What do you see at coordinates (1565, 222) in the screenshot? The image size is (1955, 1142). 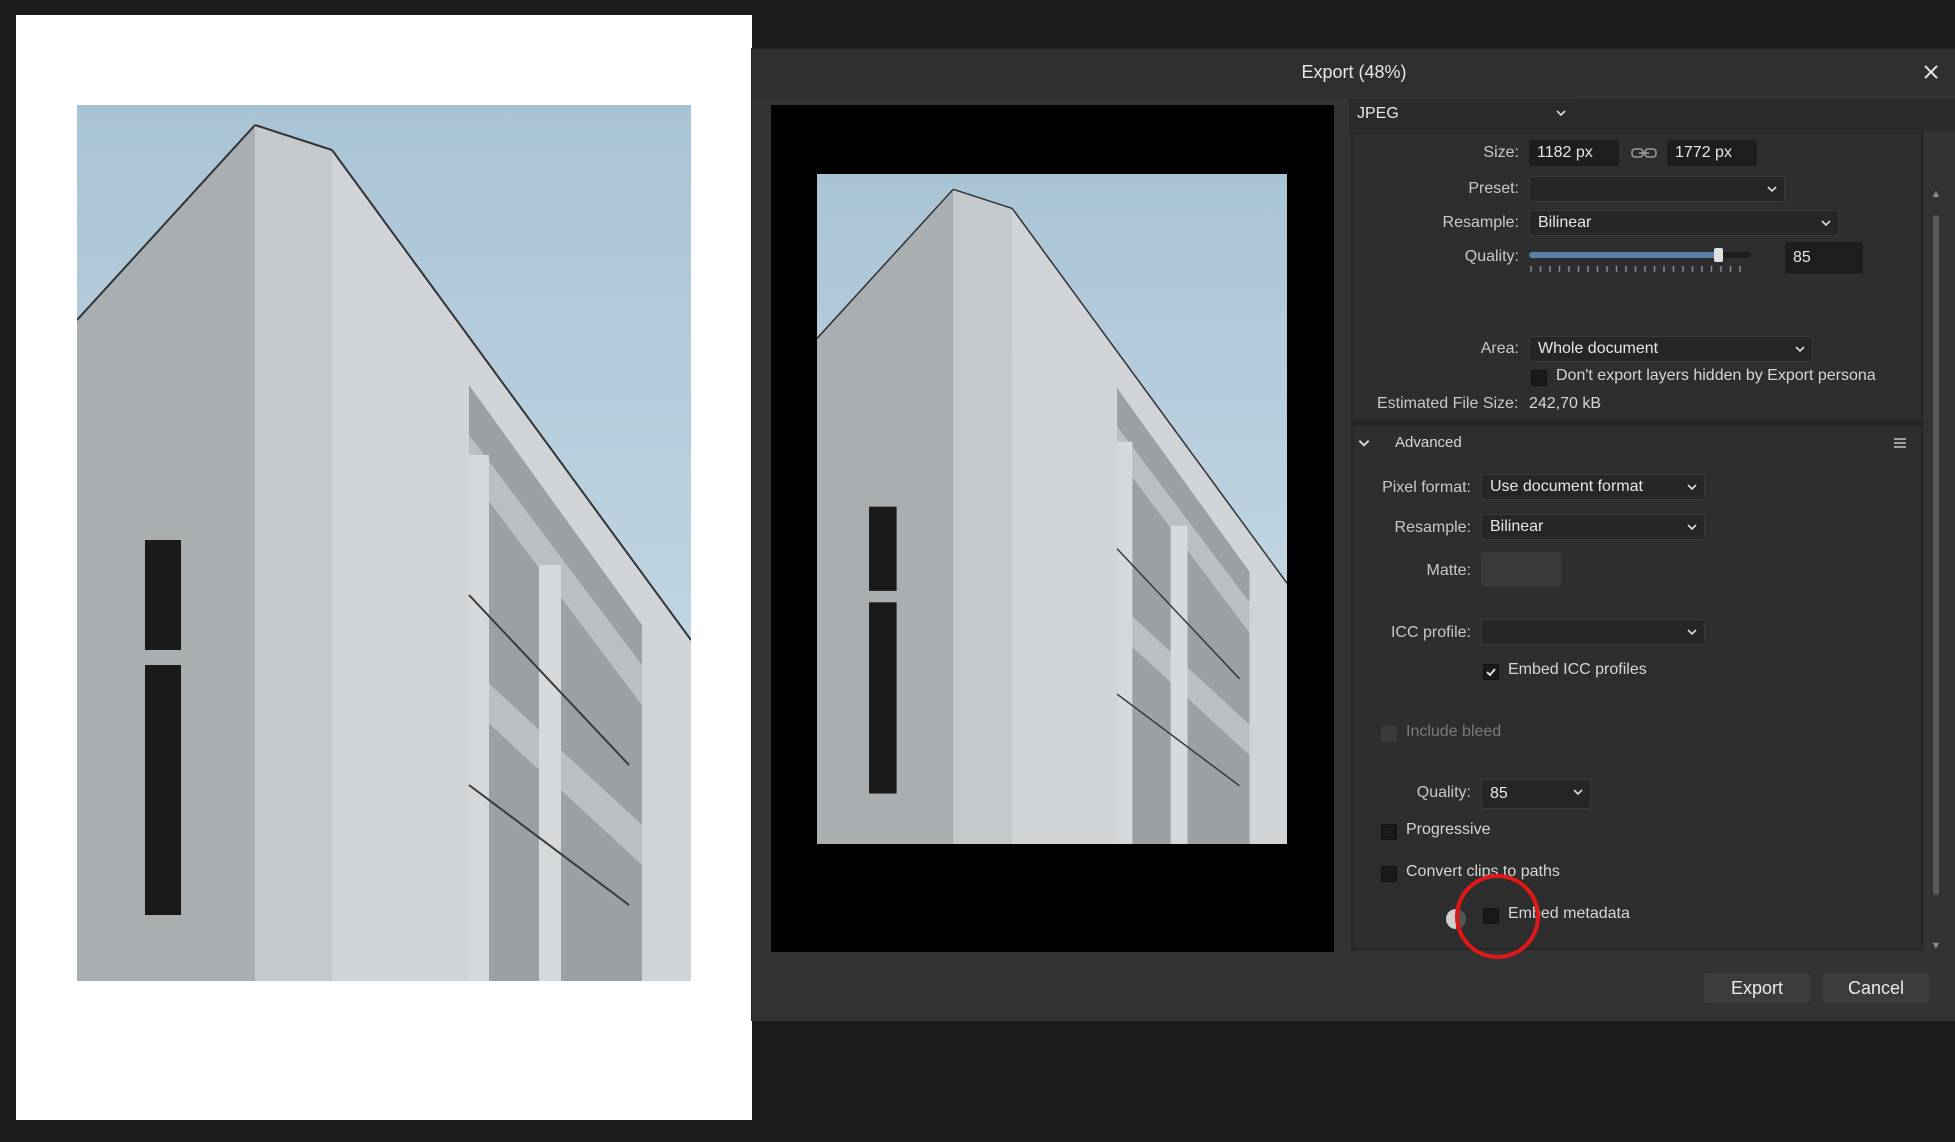 I see `resample-value: Bilinear` at bounding box center [1565, 222].